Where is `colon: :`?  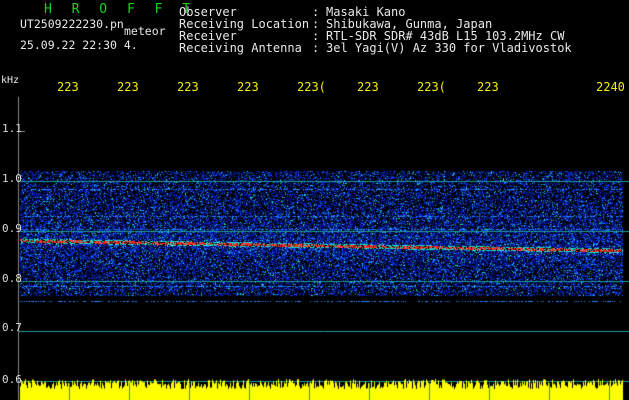 colon: : is located at coordinates (316, 48).